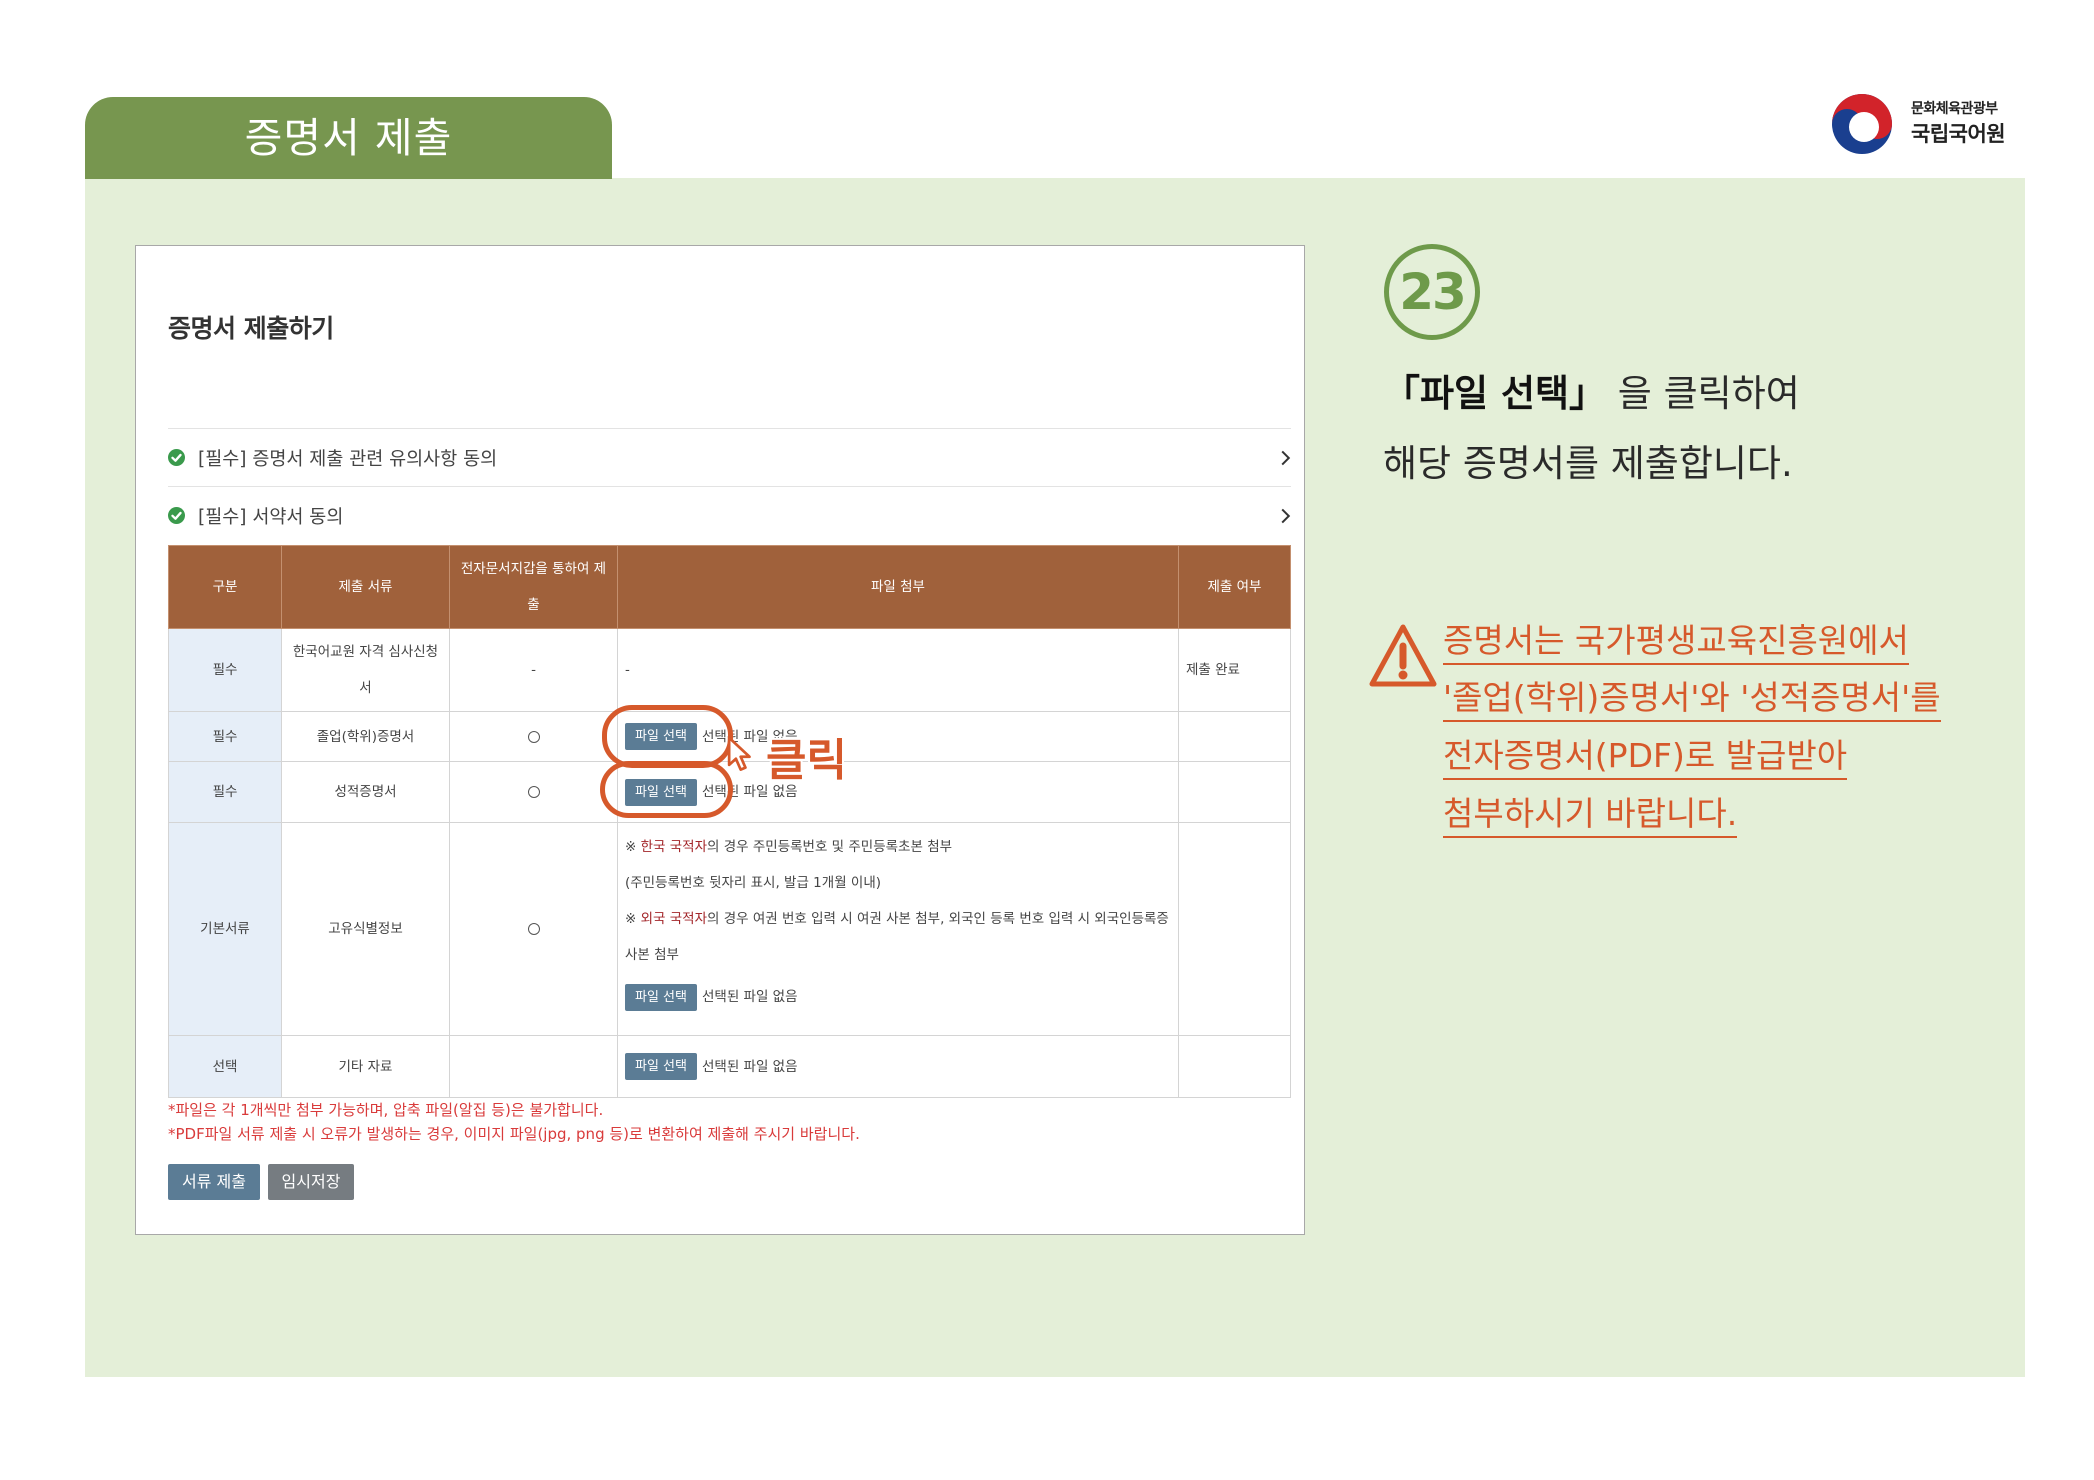  What do you see at coordinates (251, 328) in the screenshot?
I see `form-heading: 증명서 제출하기` at bounding box center [251, 328].